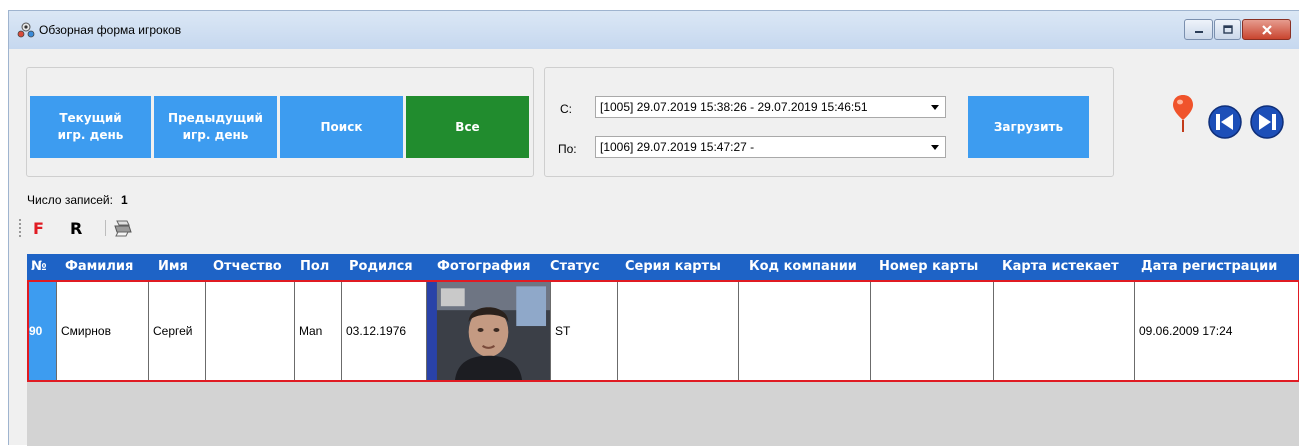 The image size is (1299, 446). What do you see at coordinates (42, 331) in the screenshot?
I see `cell-number: 90` at bounding box center [42, 331].